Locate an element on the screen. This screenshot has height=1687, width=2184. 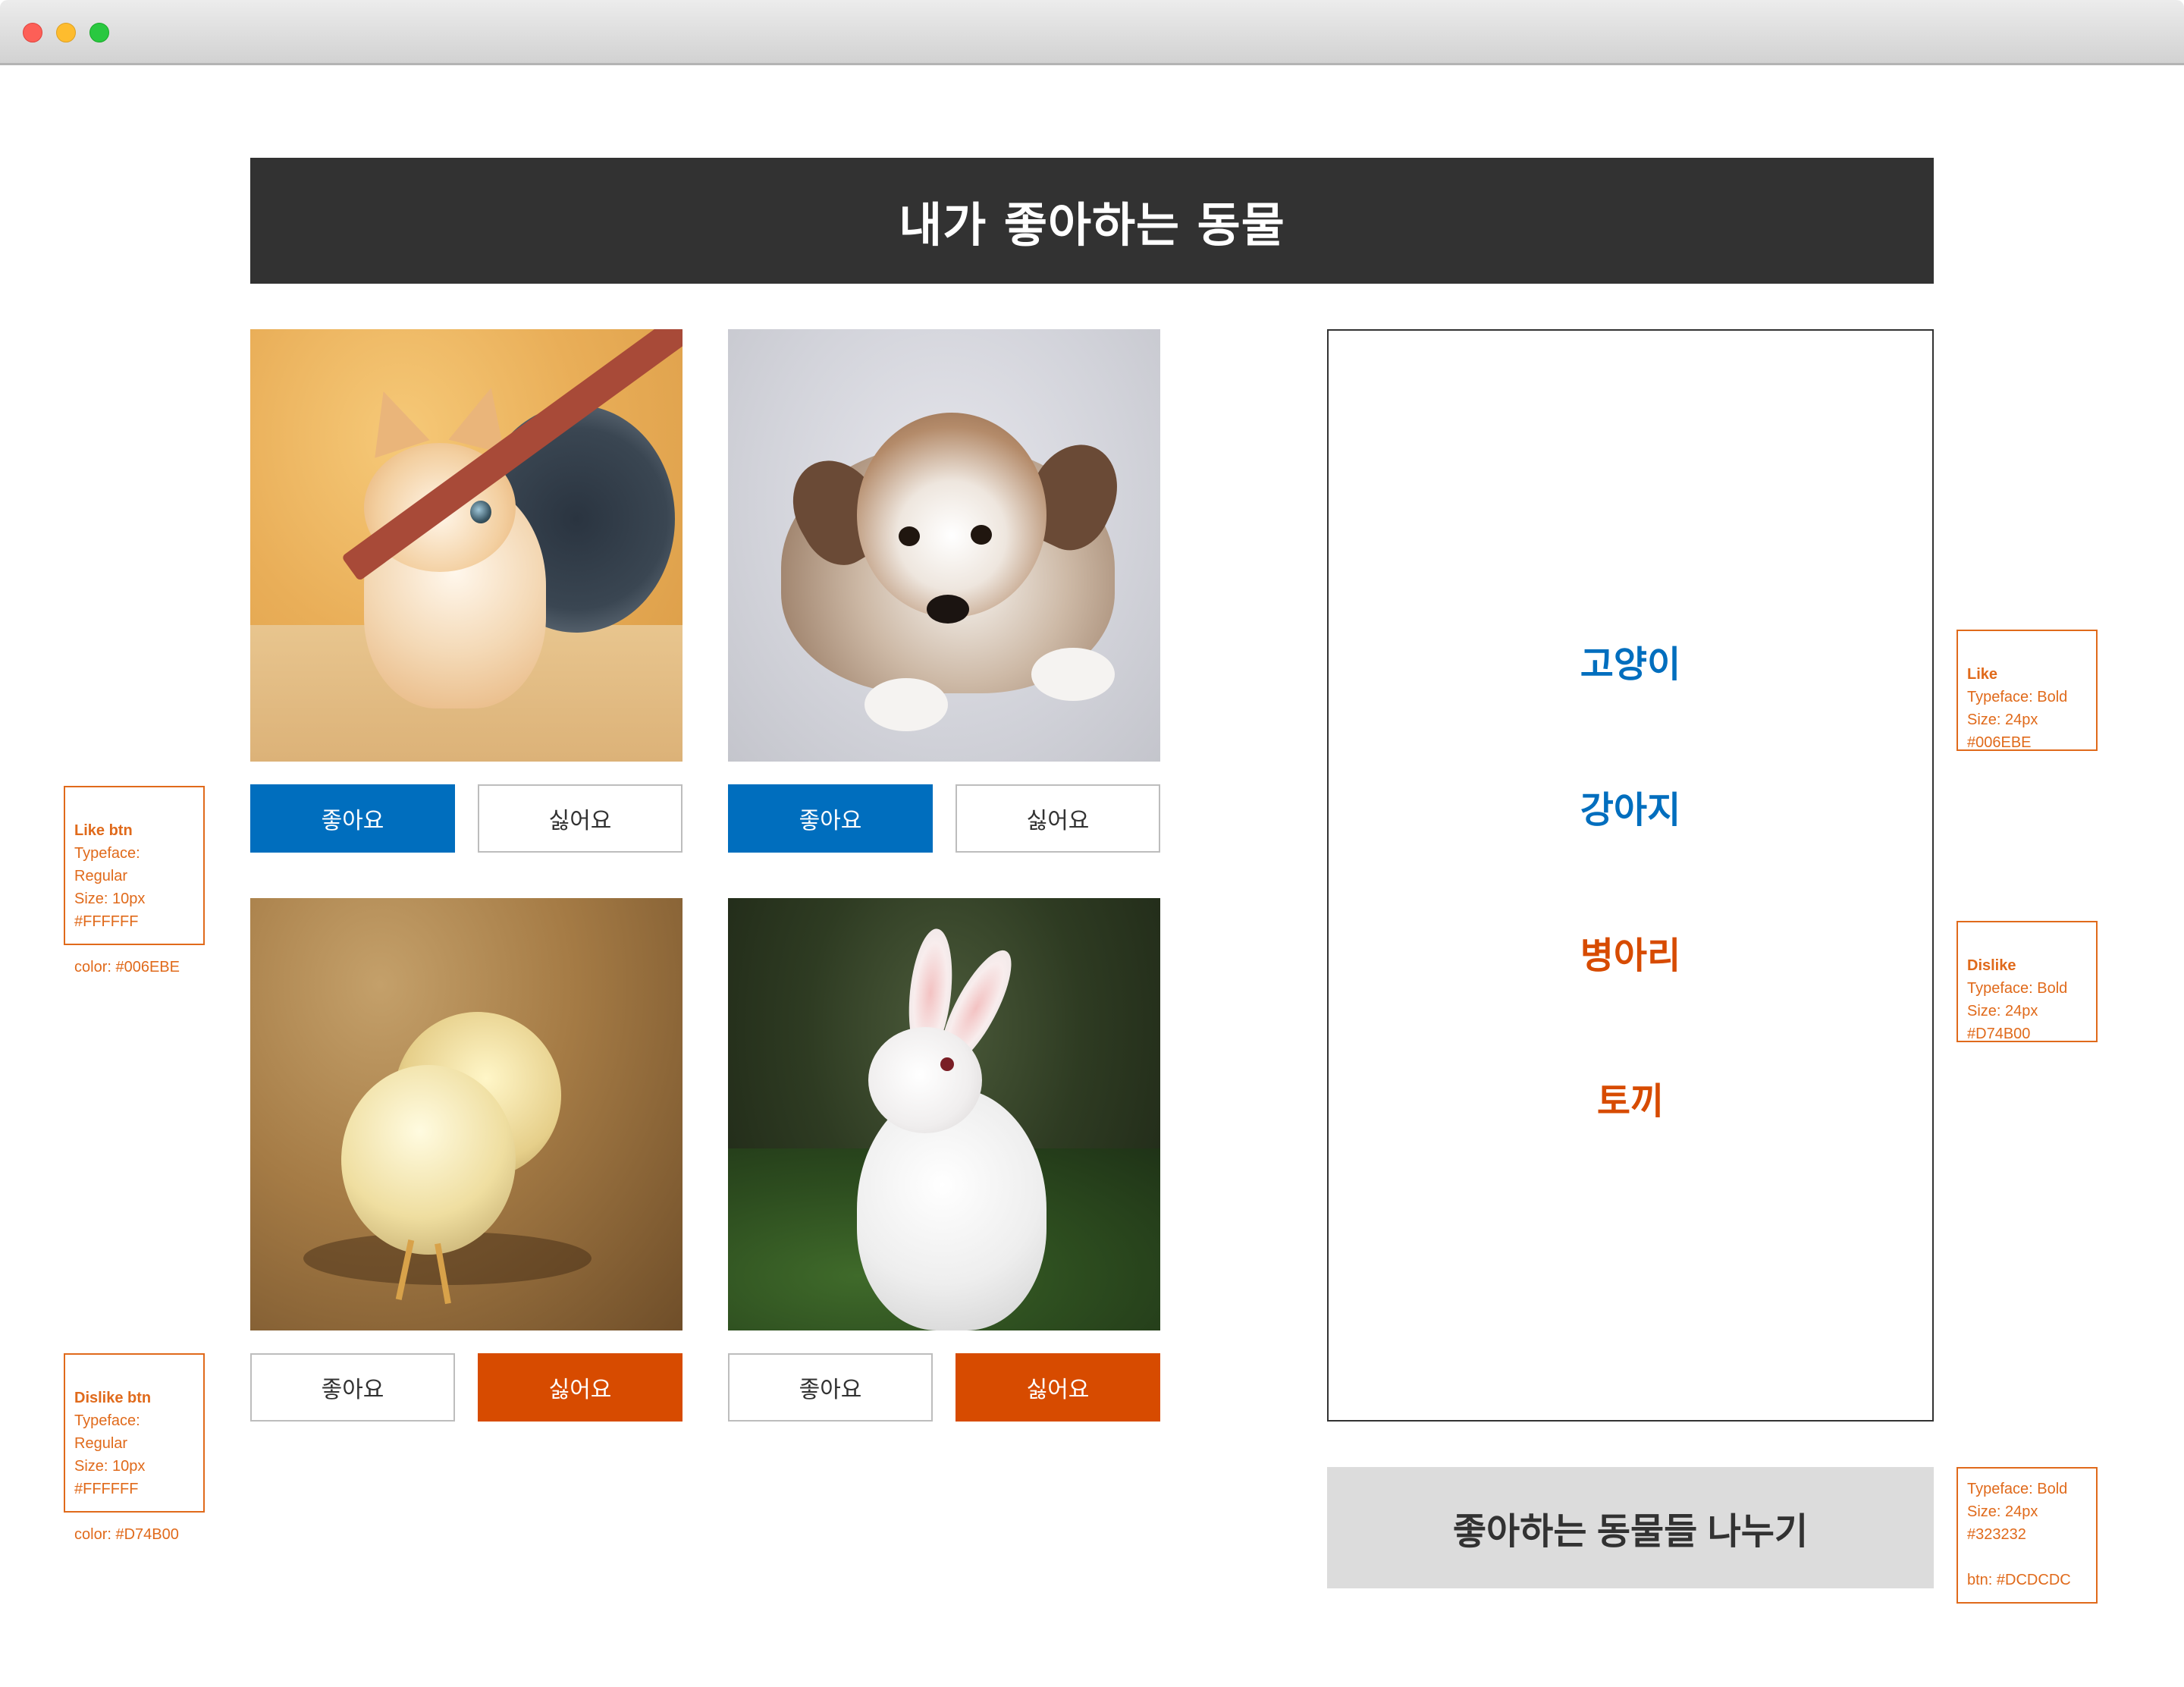
annotation-line: color: #006EBE is located at coordinates (127, 967).